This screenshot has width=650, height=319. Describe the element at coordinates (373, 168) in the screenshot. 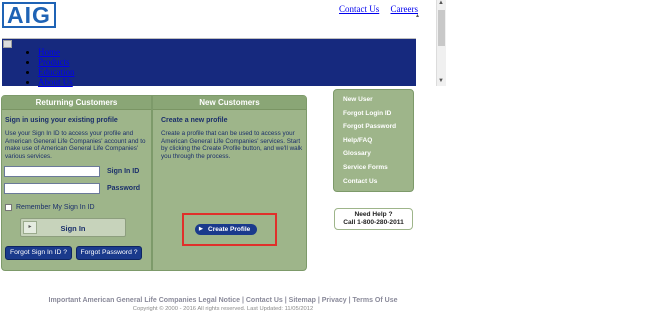

I see `side-link-service-forms: Service Forms` at that location.